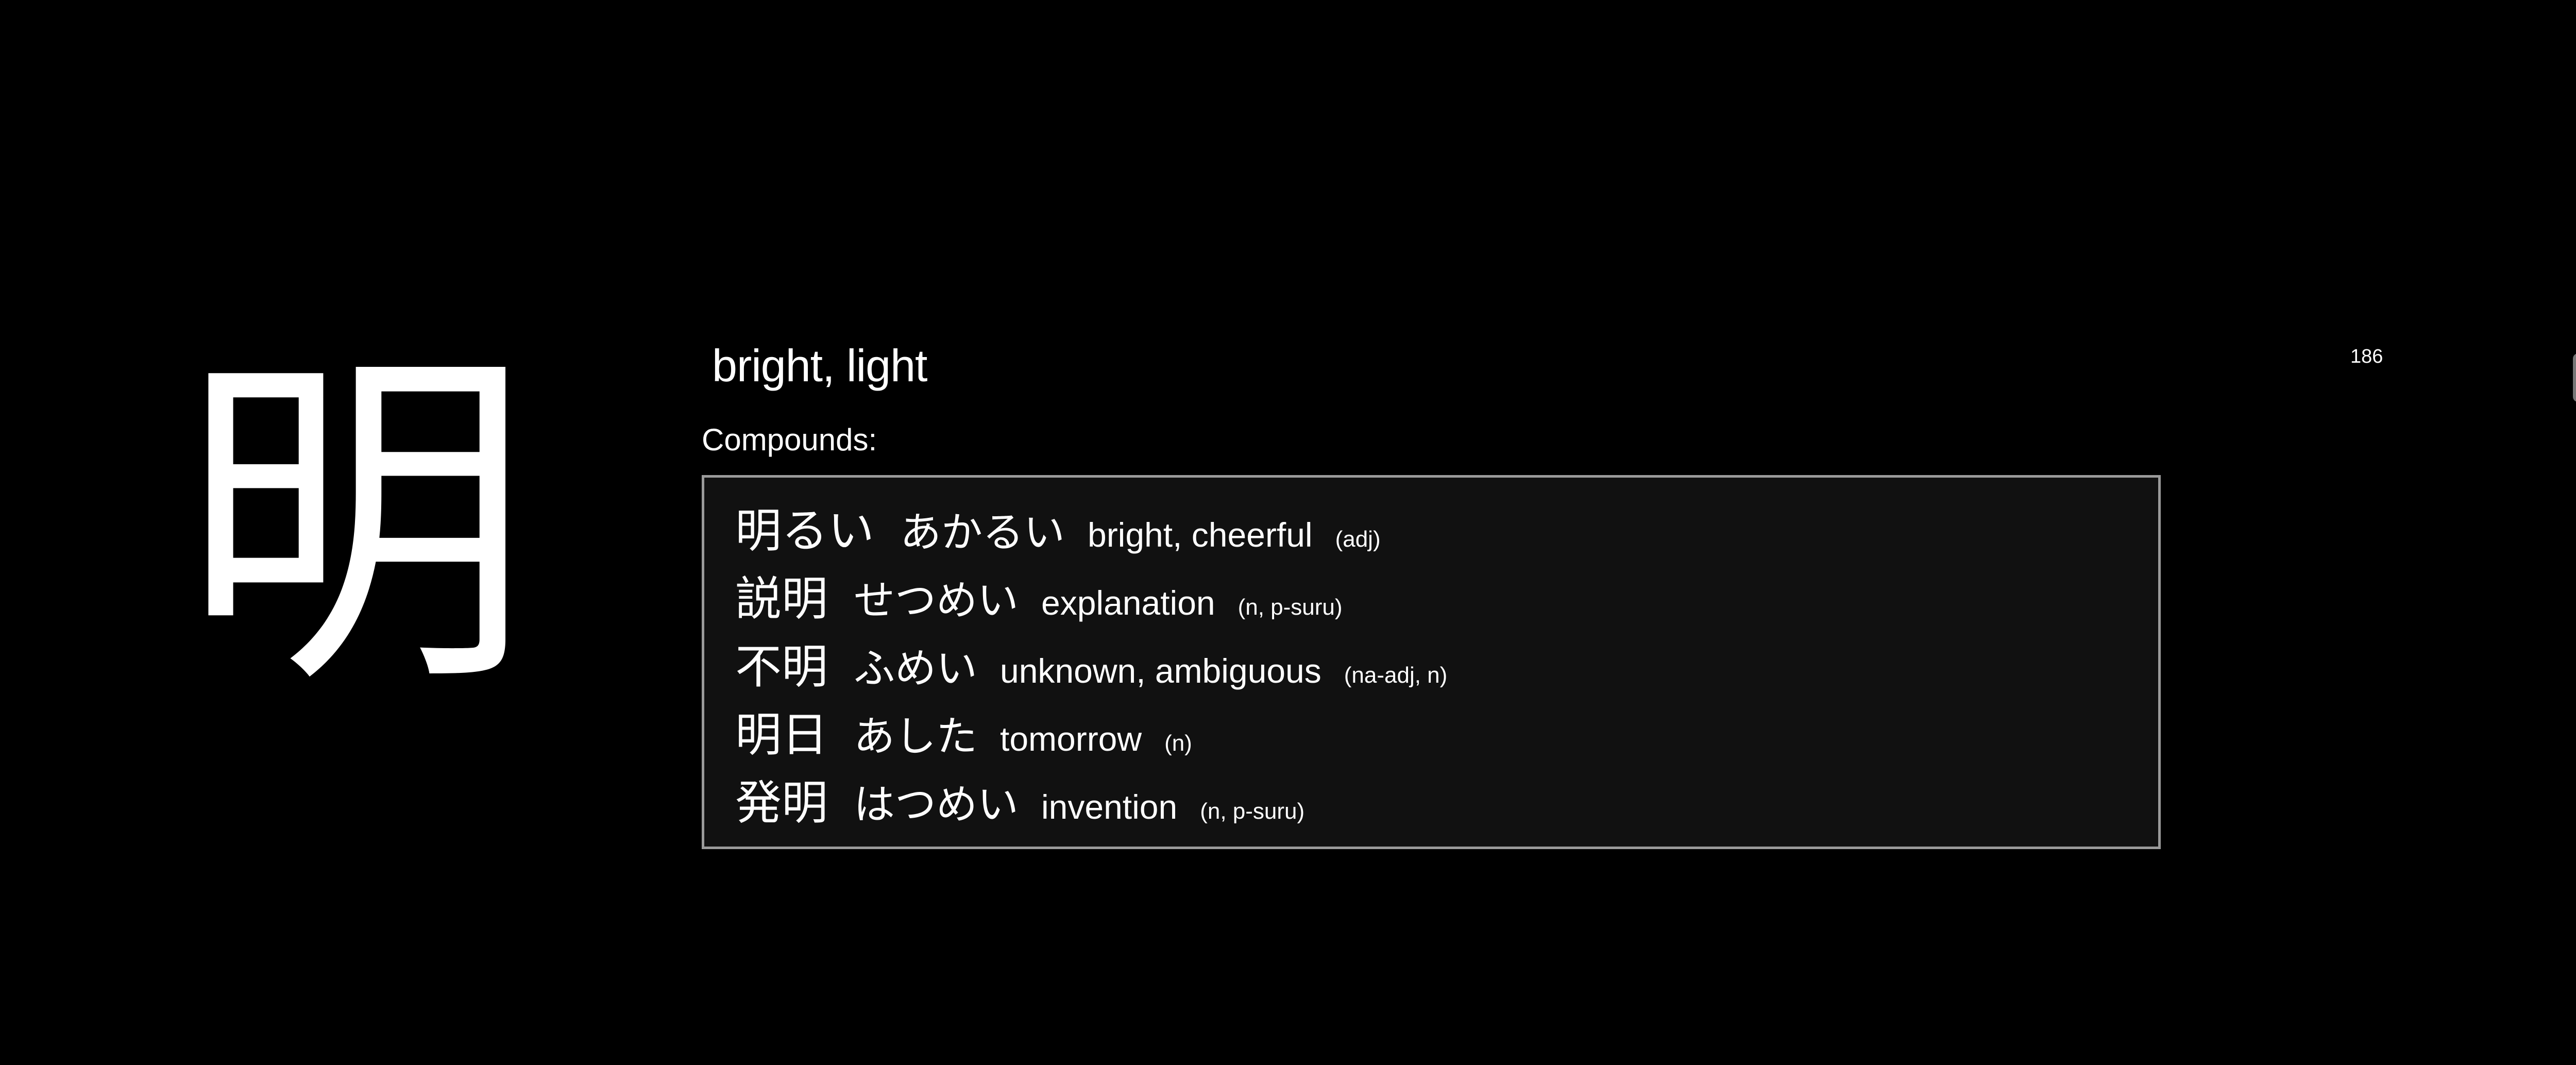 This screenshot has height=1065, width=2576. Describe the element at coordinates (1446, 527) in the screenshot. I see `compound-row: 明るい あかるい bright, cheerful (adj)` at that location.